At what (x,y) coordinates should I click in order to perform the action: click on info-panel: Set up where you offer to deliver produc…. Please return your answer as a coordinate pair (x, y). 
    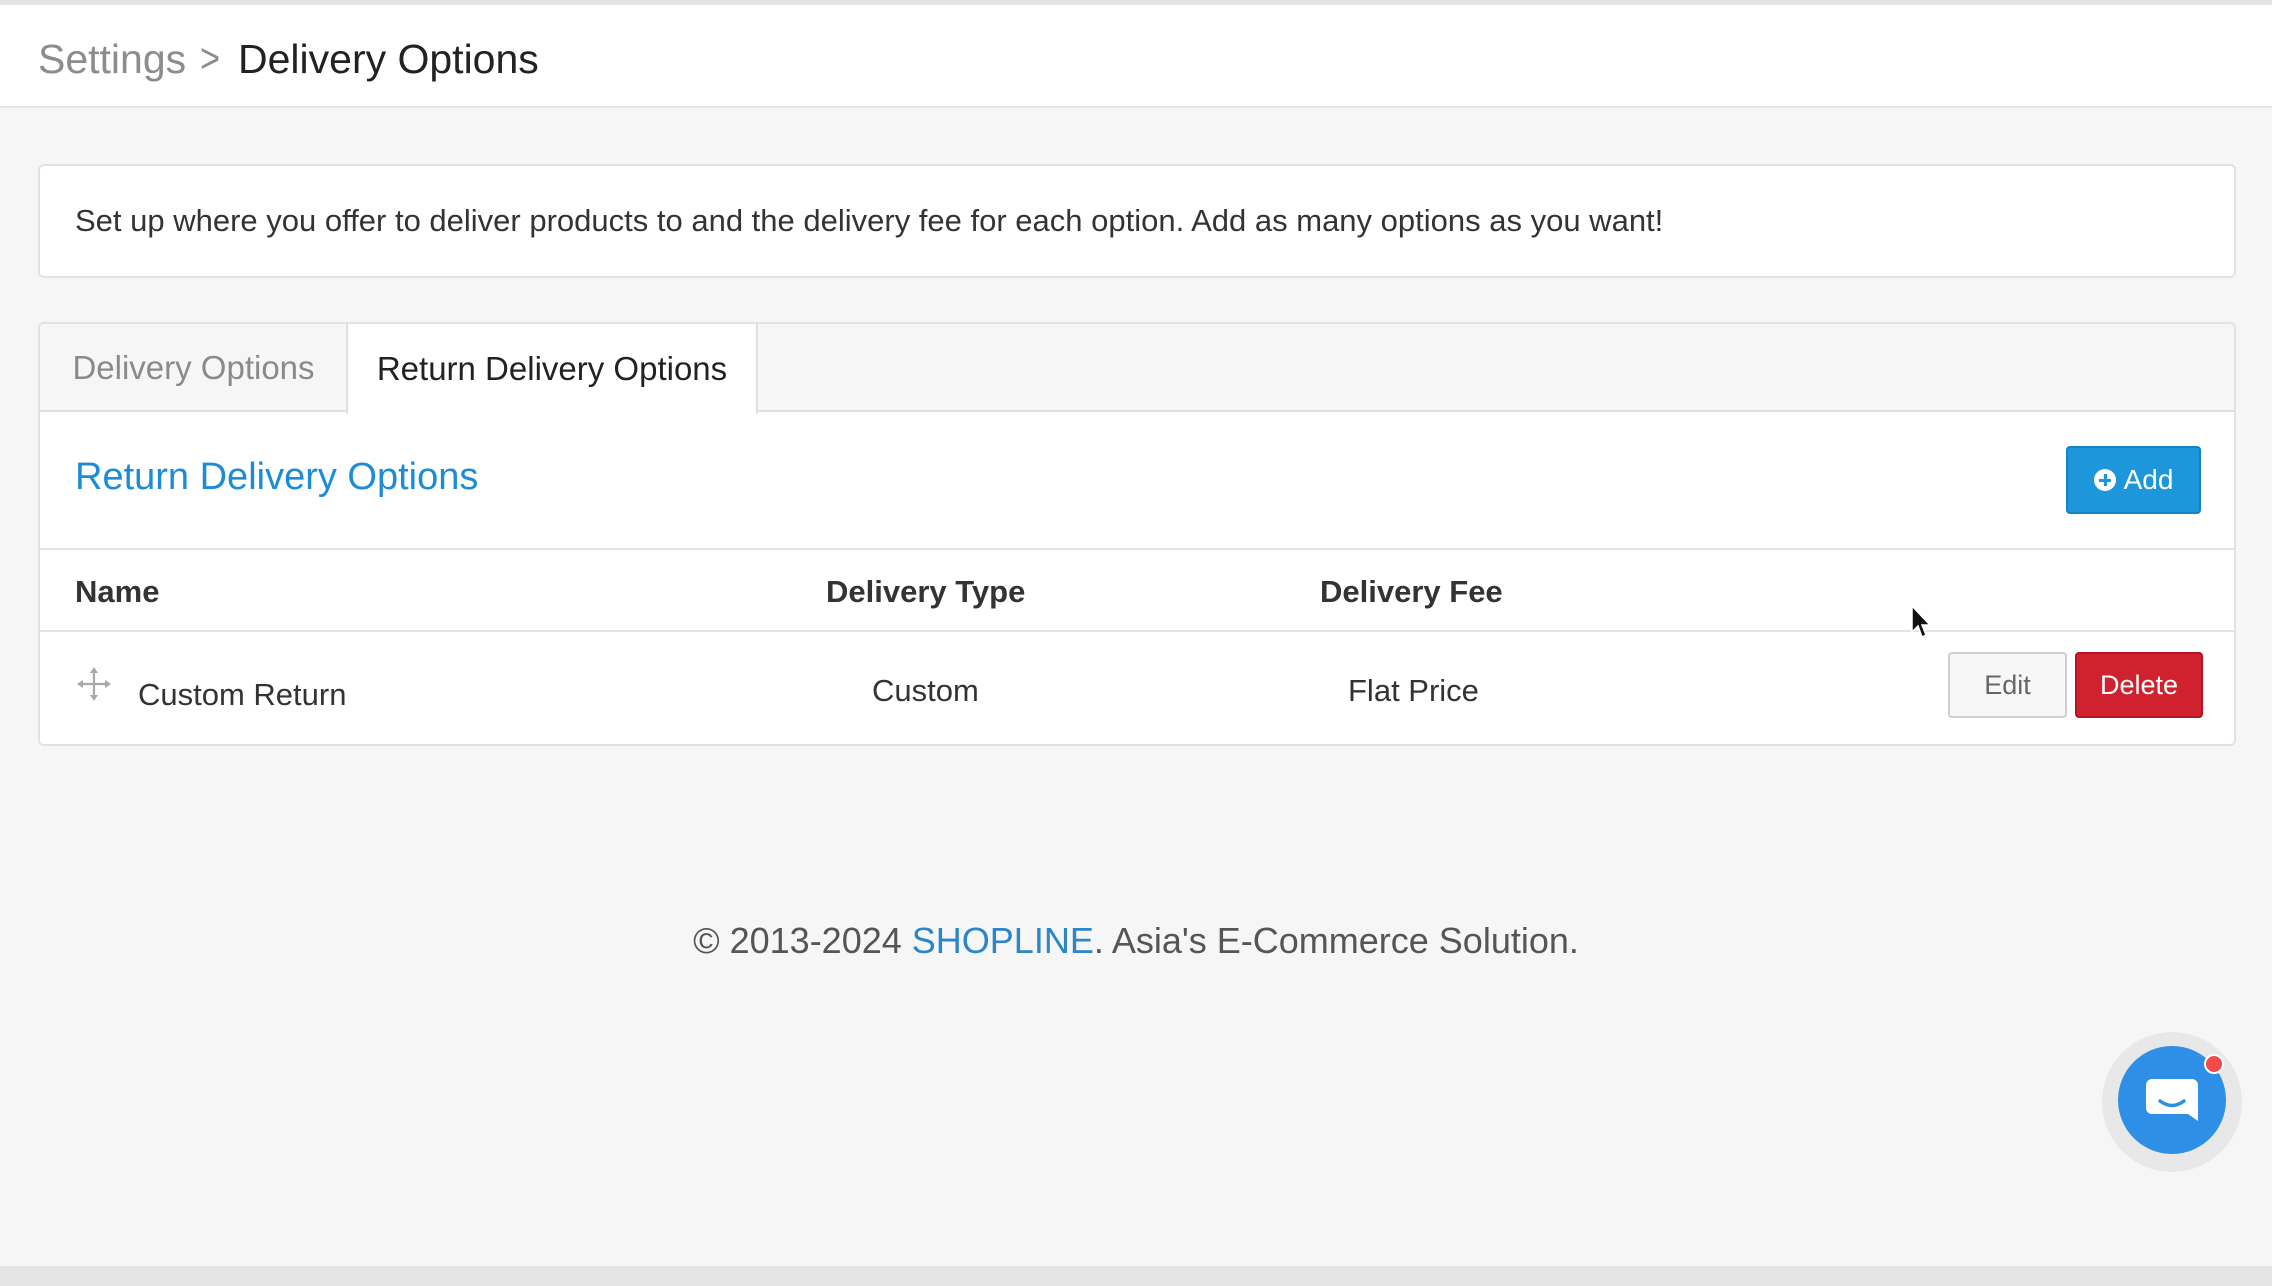
    Looking at the image, I should click on (1137, 221).